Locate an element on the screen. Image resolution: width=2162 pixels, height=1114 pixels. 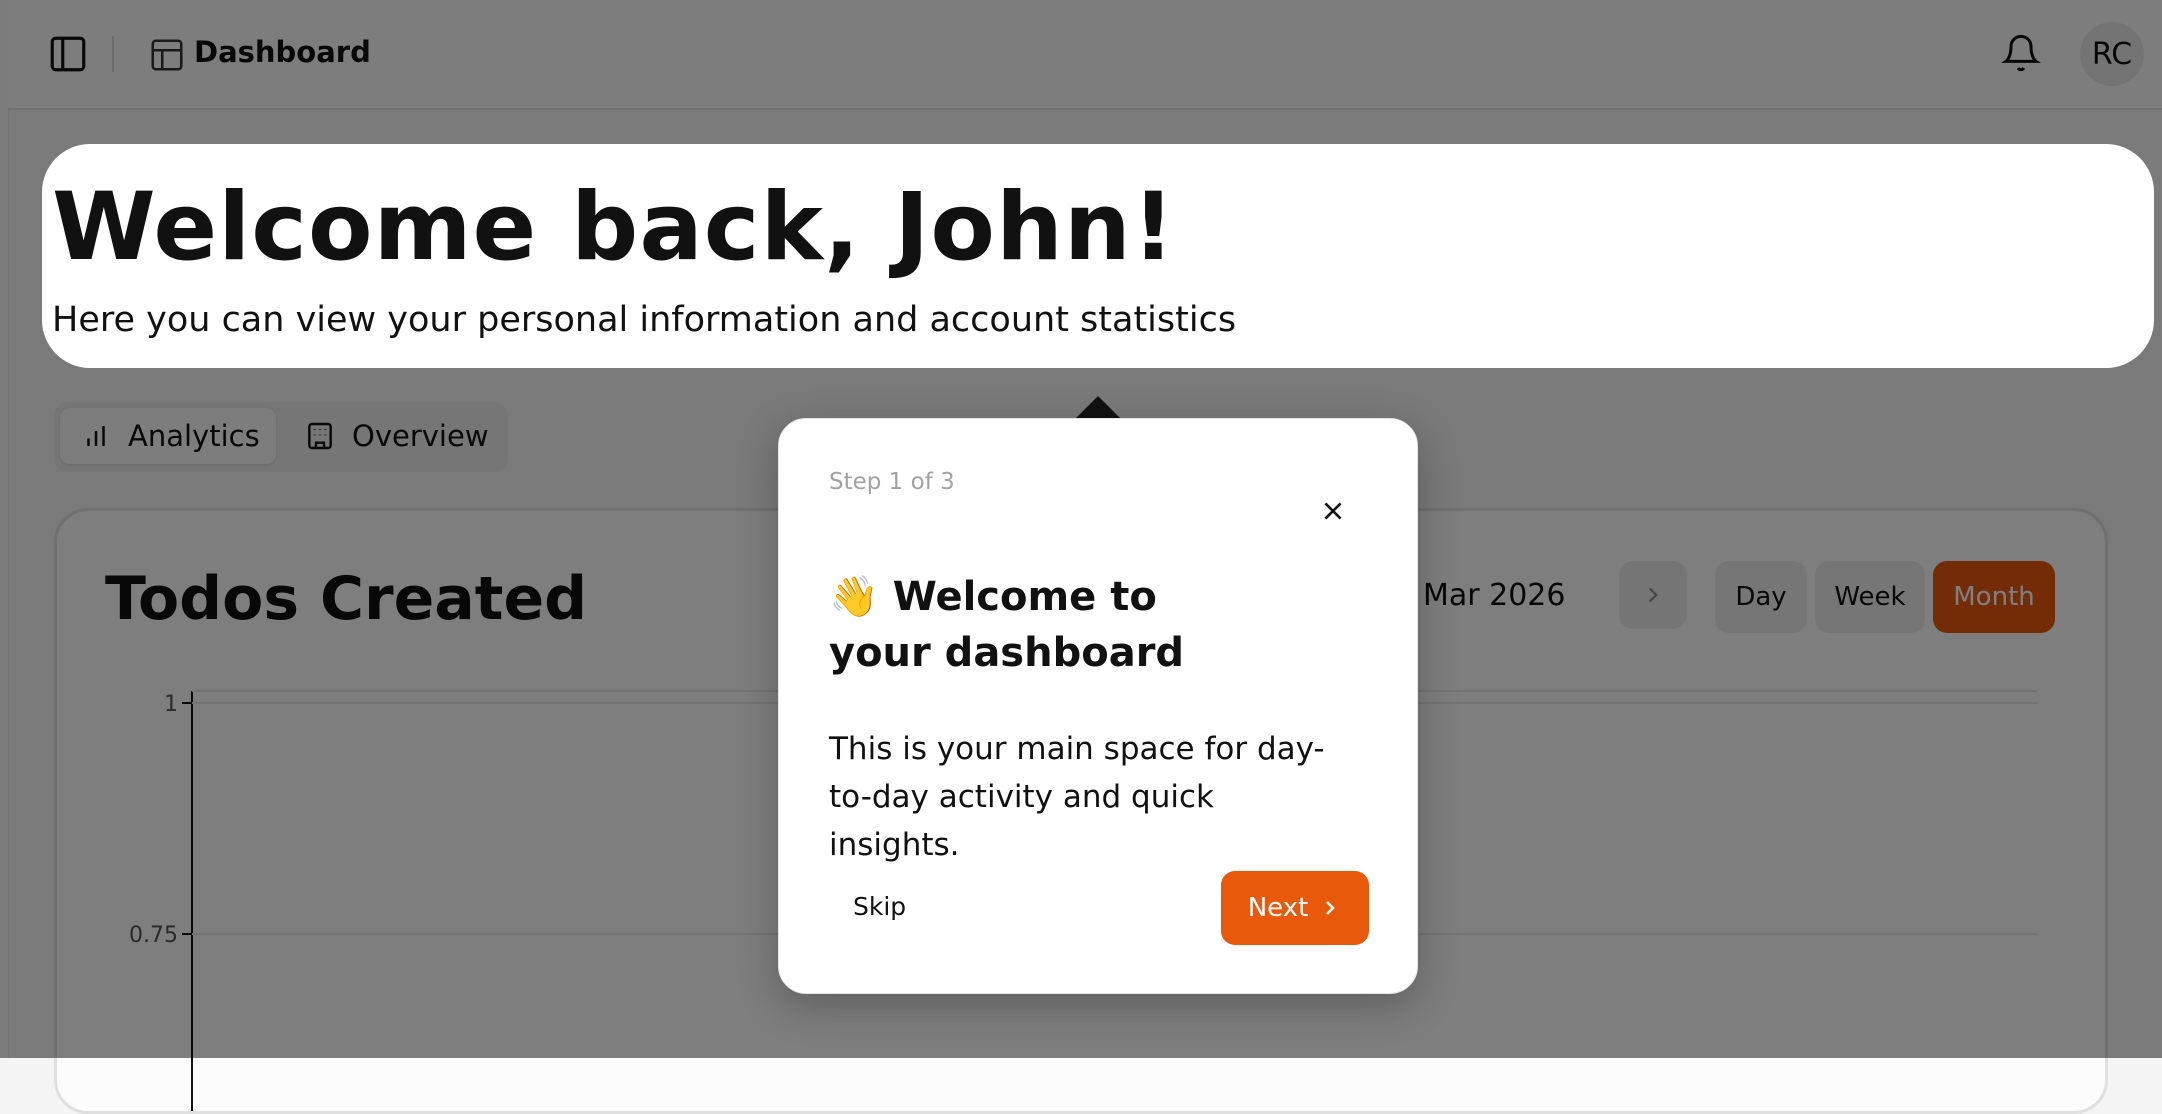
tour-title-text: Welcome to your dashboard is located at coordinates (1007, 625).